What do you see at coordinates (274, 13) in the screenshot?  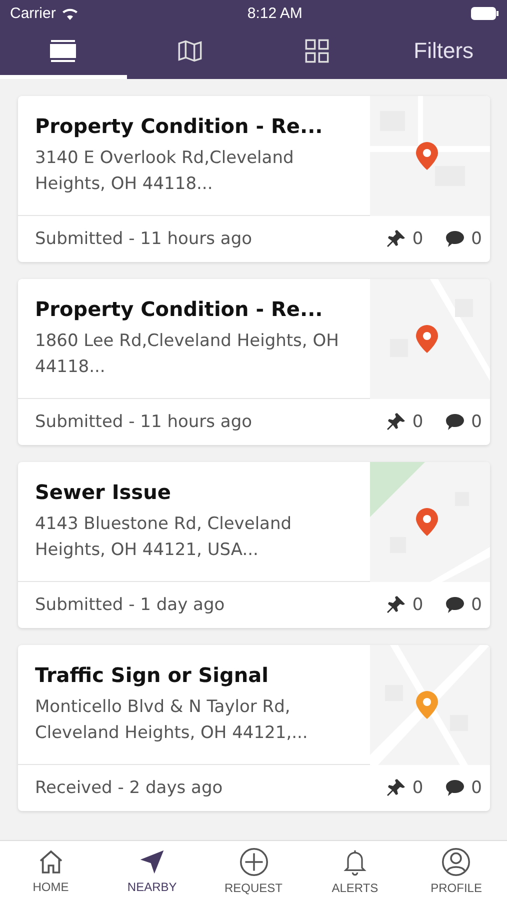 I see `clock-time: 8:12 AM` at bounding box center [274, 13].